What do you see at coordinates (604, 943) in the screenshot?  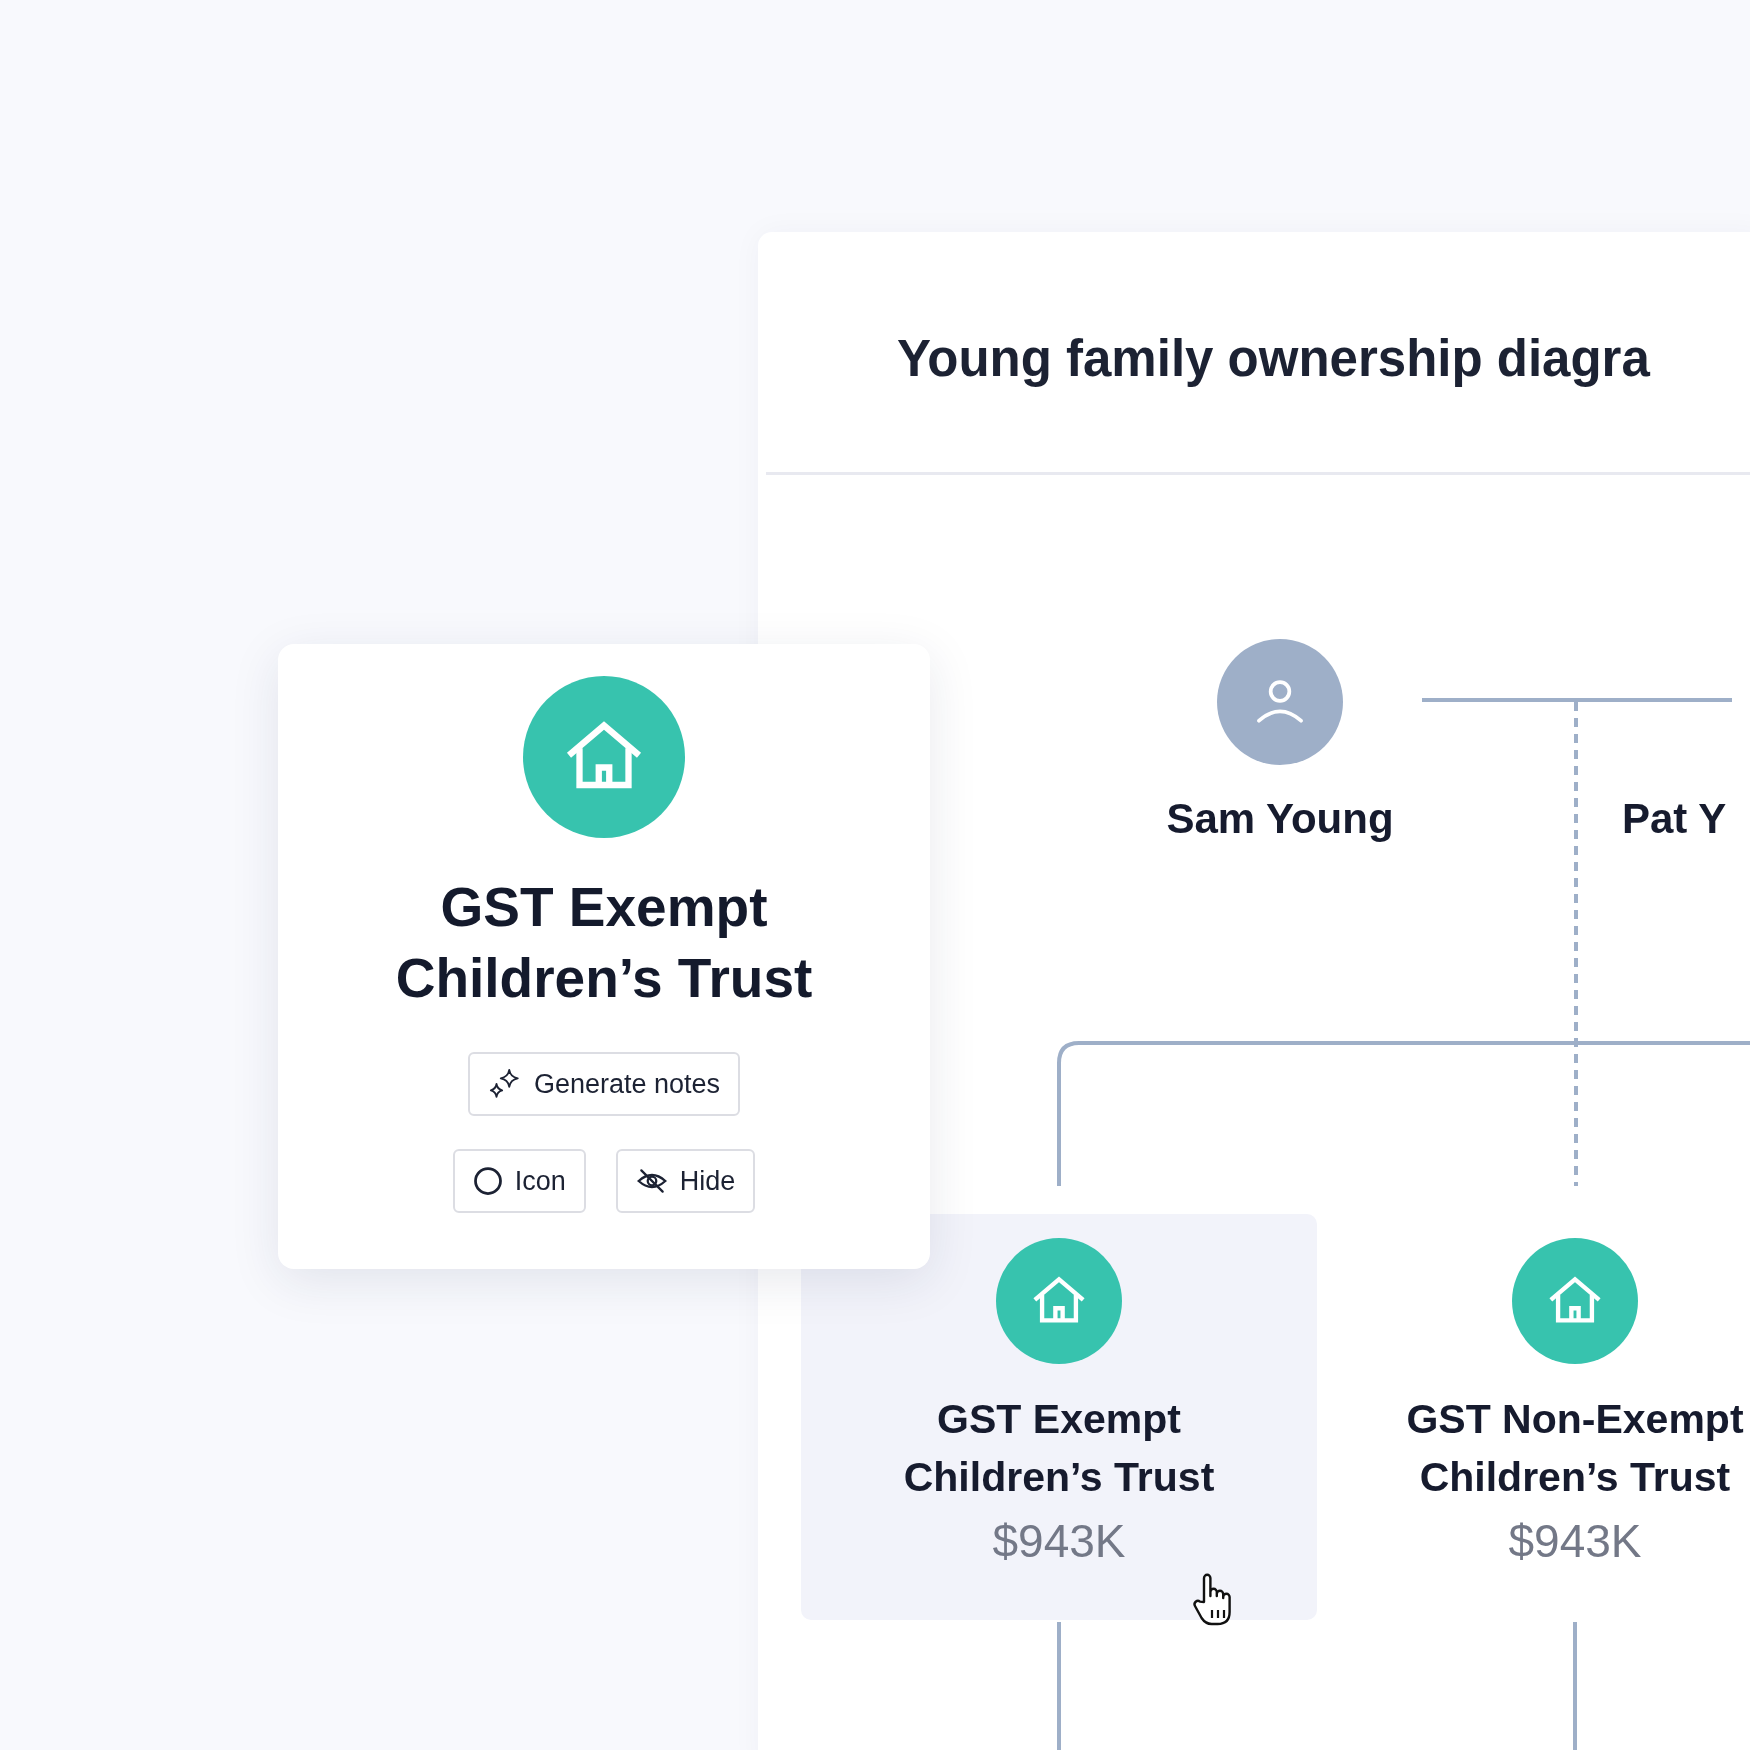 I see `card-title: GST Exempt Children’s Trust` at bounding box center [604, 943].